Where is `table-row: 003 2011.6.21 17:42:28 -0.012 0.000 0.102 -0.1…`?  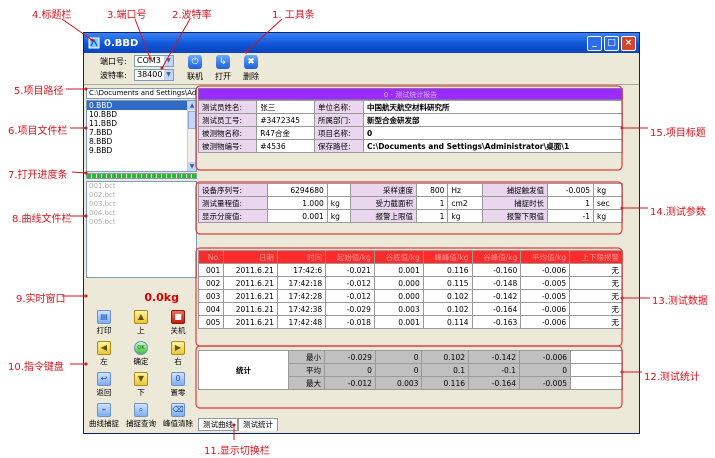 table-row: 003 2011.6.21 17:42:28 -0.012 0.000 0.102 -0.1… is located at coordinates (410, 296).